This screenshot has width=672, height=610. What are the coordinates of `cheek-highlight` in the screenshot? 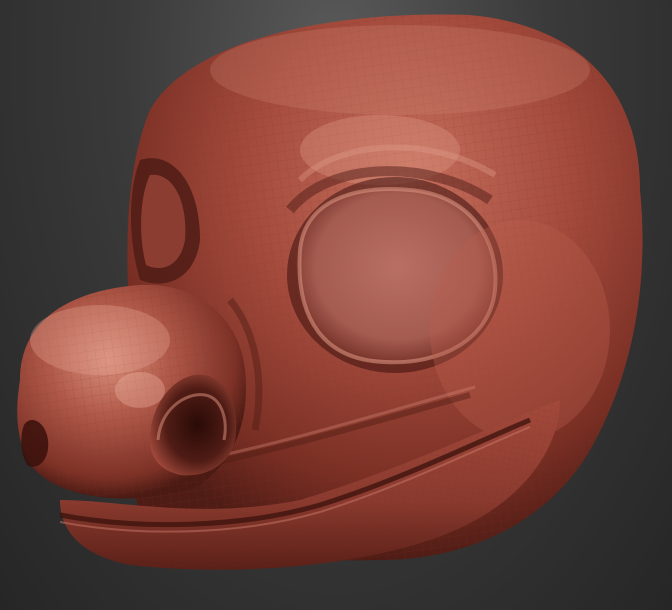 It's located at (520, 330).